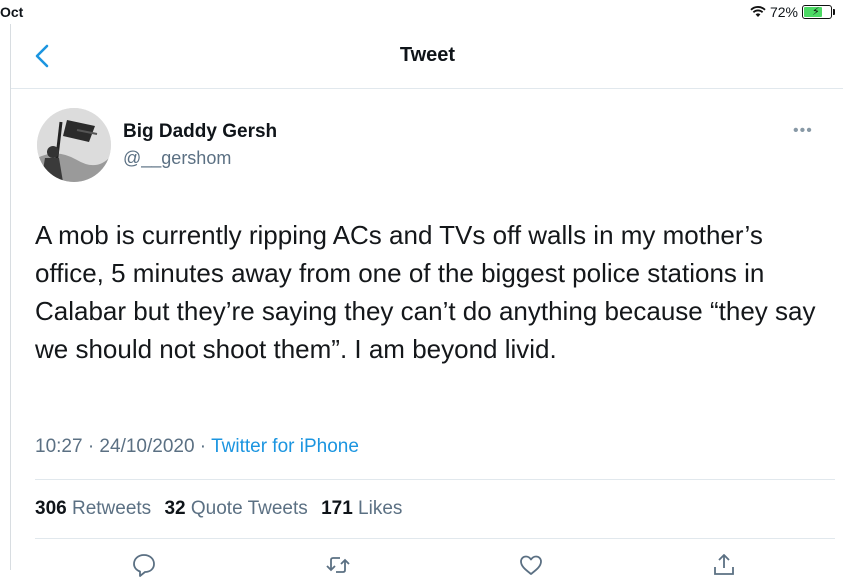 This screenshot has width=843, height=584. I want to click on reply-button, so click(146, 567).